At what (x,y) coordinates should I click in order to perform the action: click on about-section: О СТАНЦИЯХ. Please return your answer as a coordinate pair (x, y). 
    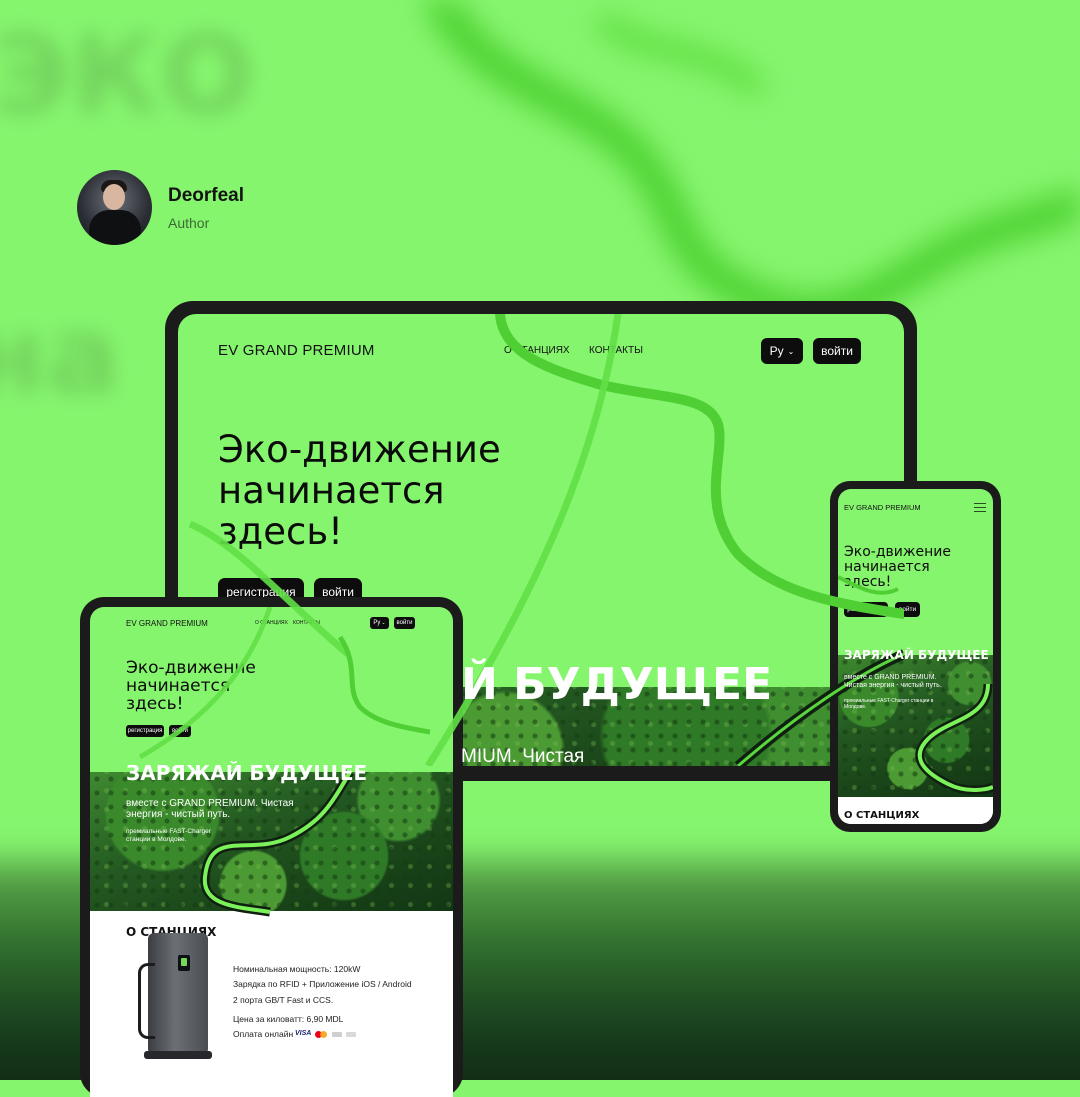
    Looking at the image, I should click on (915, 810).